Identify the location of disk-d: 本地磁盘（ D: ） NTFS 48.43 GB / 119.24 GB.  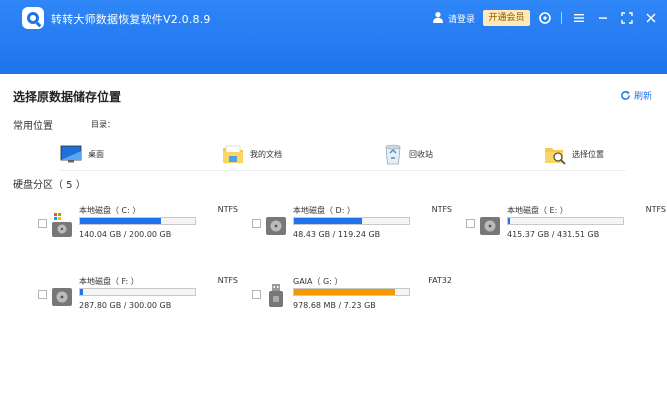
(352, 225).